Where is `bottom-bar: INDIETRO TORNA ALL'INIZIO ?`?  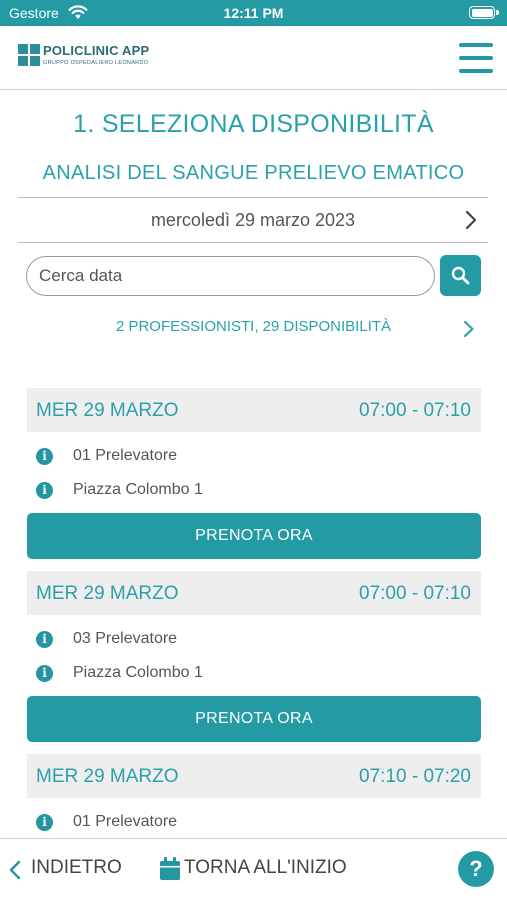 bottom-bar: INDIETRO TORNA ALL'INIZIO ? is located at coordinates (253, 869).